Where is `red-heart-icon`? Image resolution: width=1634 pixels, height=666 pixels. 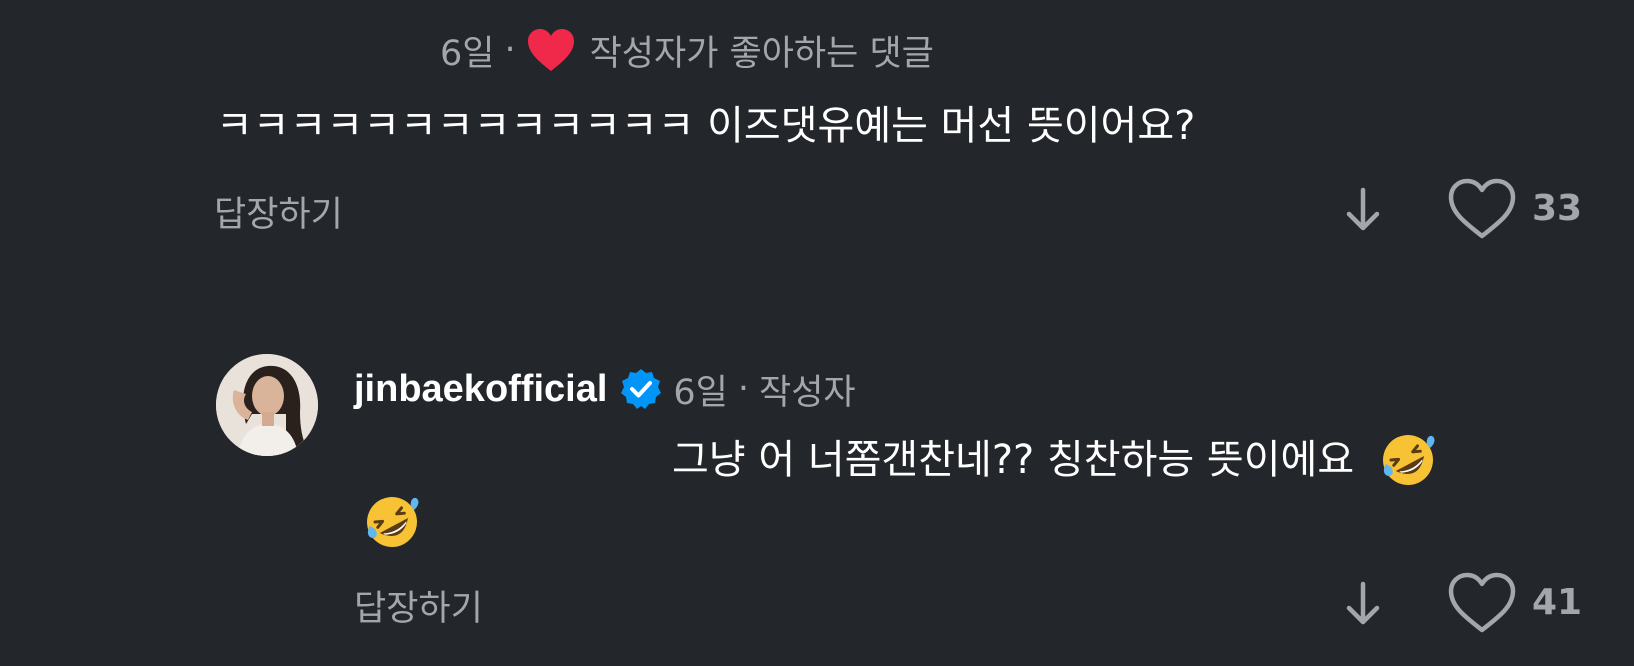
red-heart-icon is located at coordinates (551, 50).